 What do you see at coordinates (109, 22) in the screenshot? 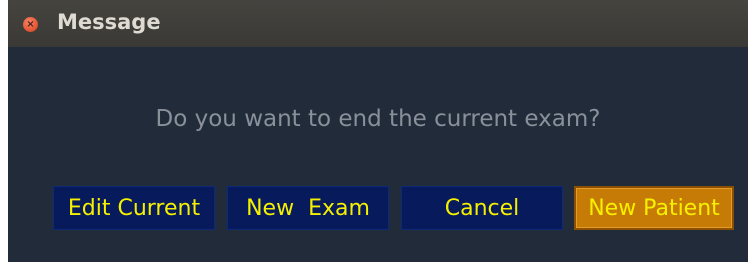
I see `window-title: Message` at bounding box center [109, 22].